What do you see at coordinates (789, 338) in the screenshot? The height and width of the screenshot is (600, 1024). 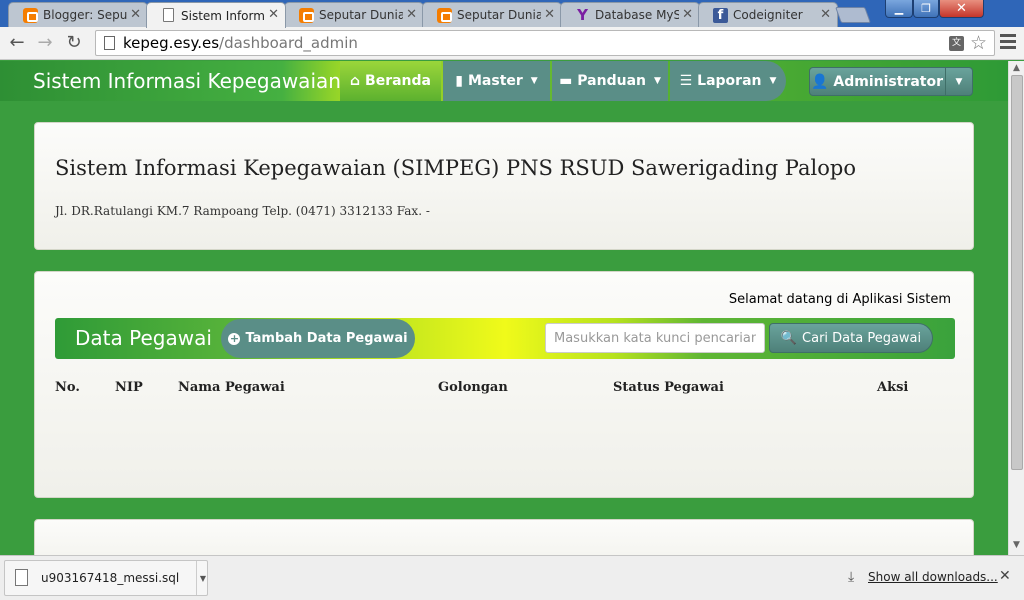 I see `search-icon: 🔍` at bounding box center [789, 338].